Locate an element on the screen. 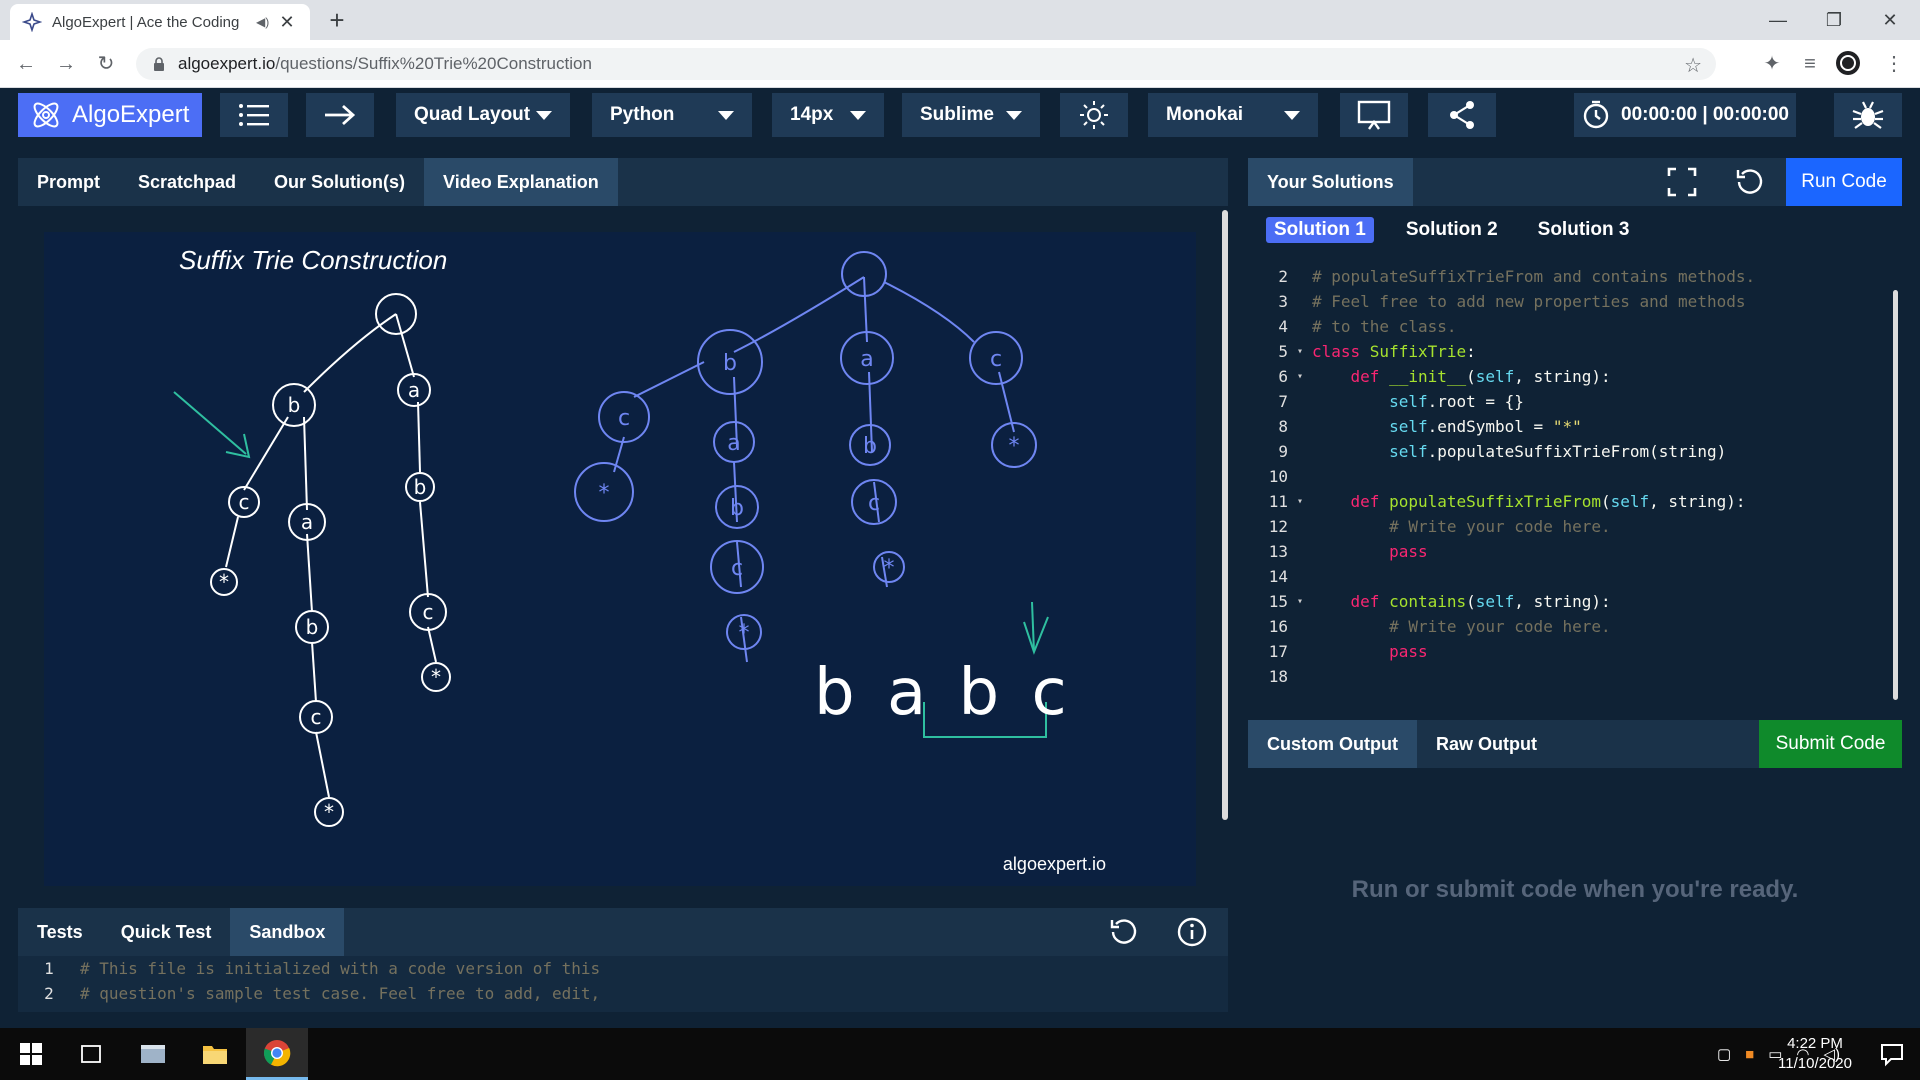  code-token: pass is located at coordinates (1408, 651).